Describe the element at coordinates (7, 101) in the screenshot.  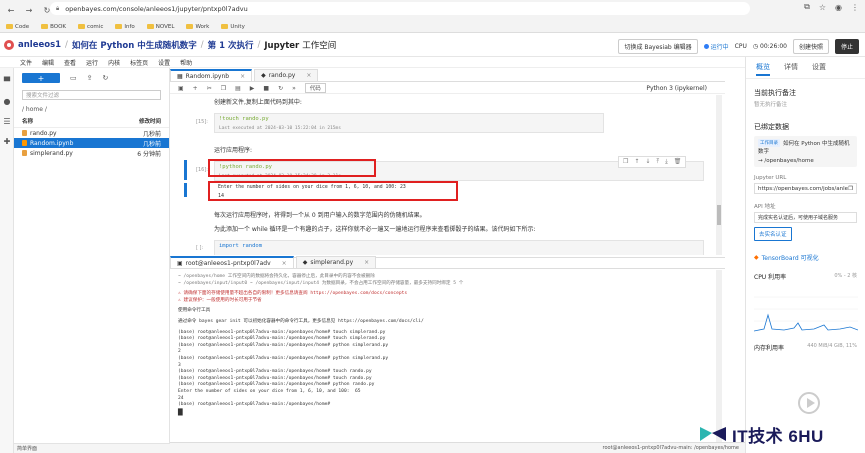
I see `running-icon: ●` at that location.